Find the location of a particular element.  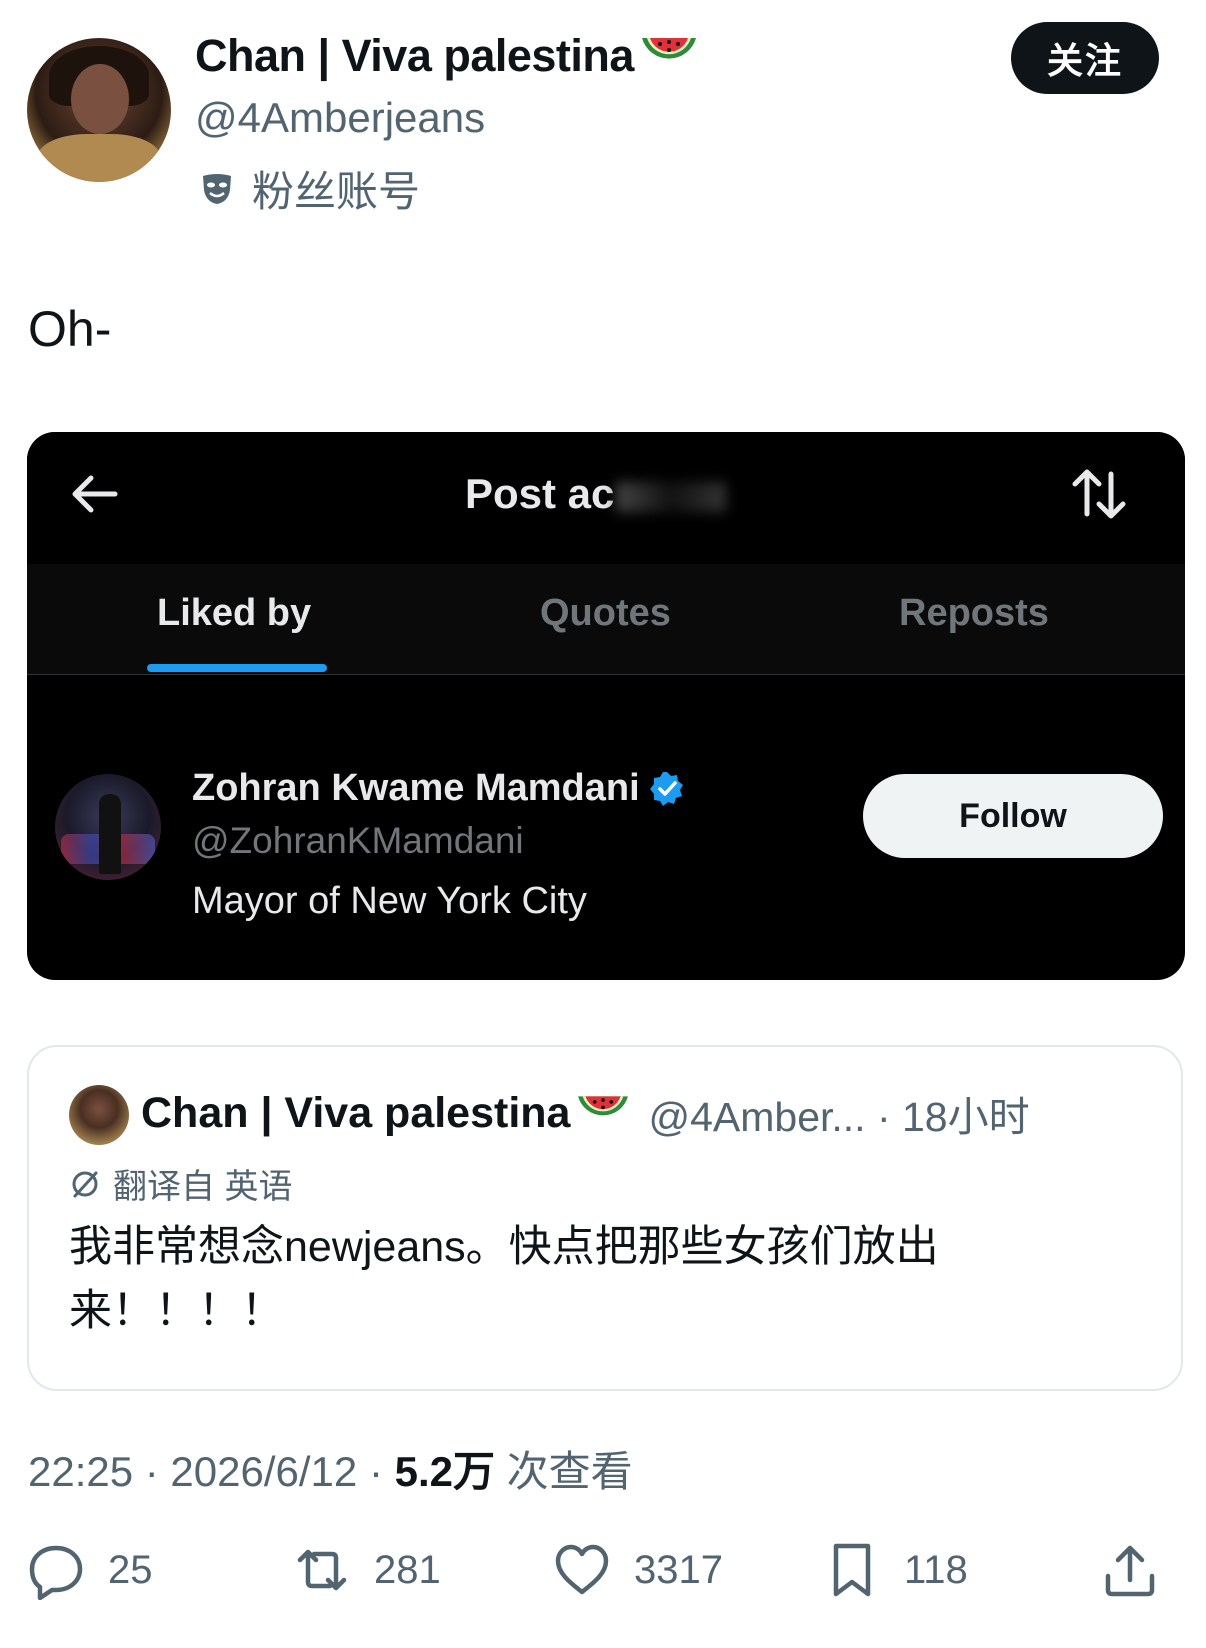

bookmark-count: 118 is located at coordinates (936, 1569).